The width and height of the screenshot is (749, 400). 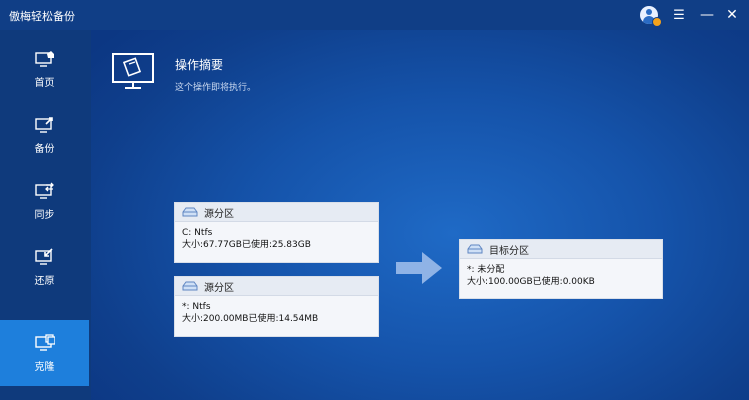 I want to click on sidebar-item-restore: 还原, so click(x=44, y=267).